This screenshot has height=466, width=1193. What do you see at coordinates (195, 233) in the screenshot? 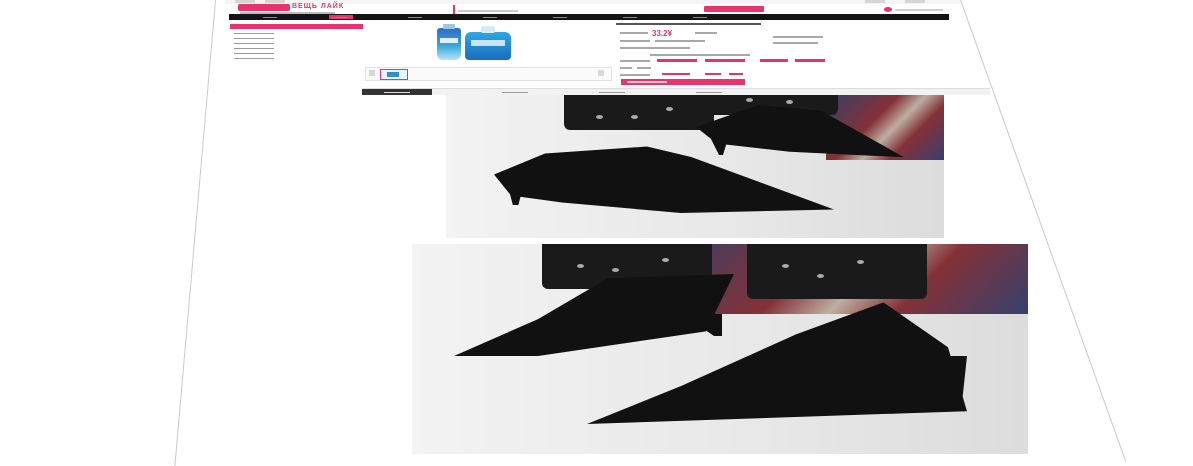
I see `sheet-edge` at bounding box center [195, 233].